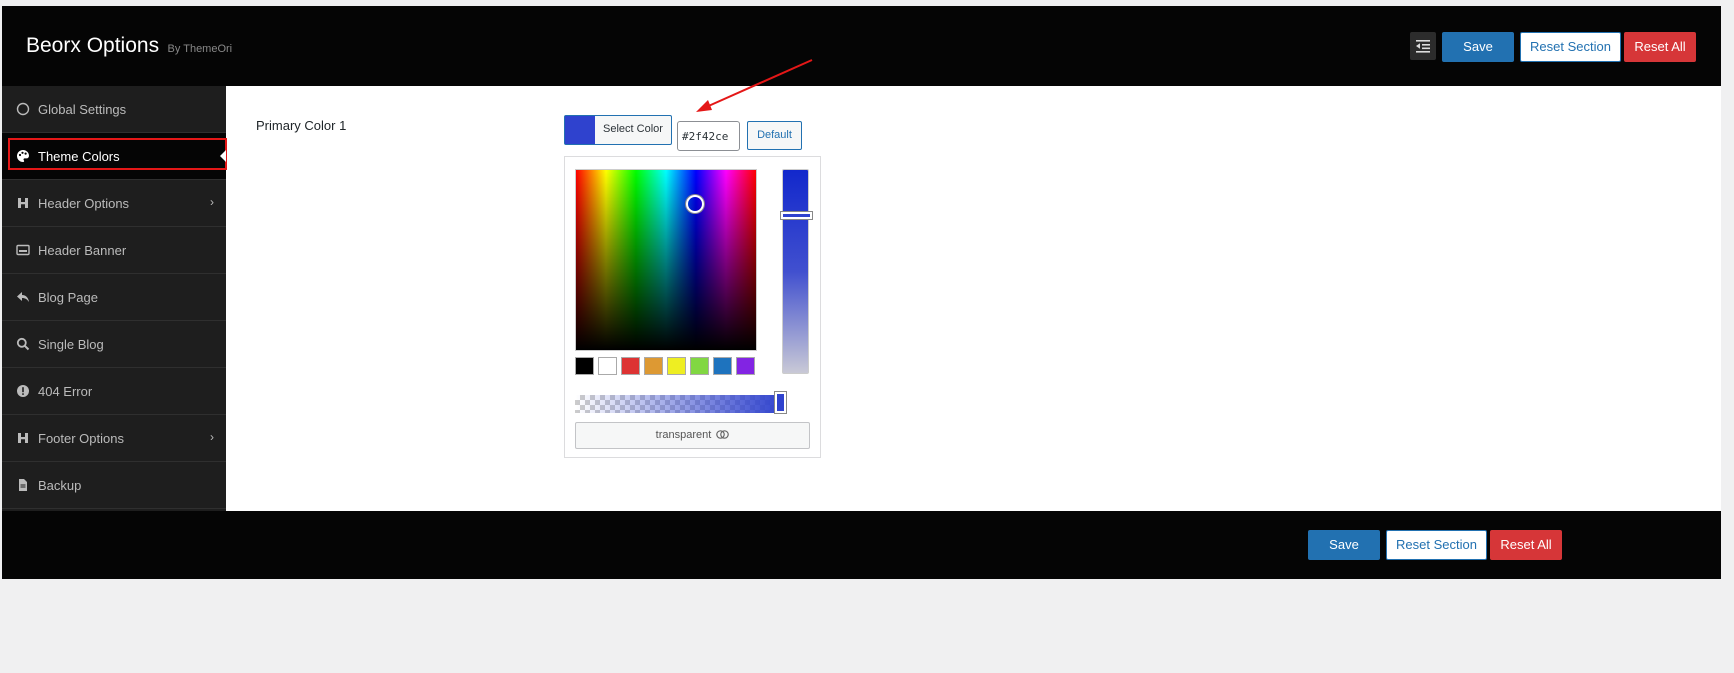 The width and height of the screenshot is (1734, 673). What do you see at coordinates (1570, 47) in the screenshot?
I see `reset-section-button: Reset Section` at bounding box center [1570, 47].